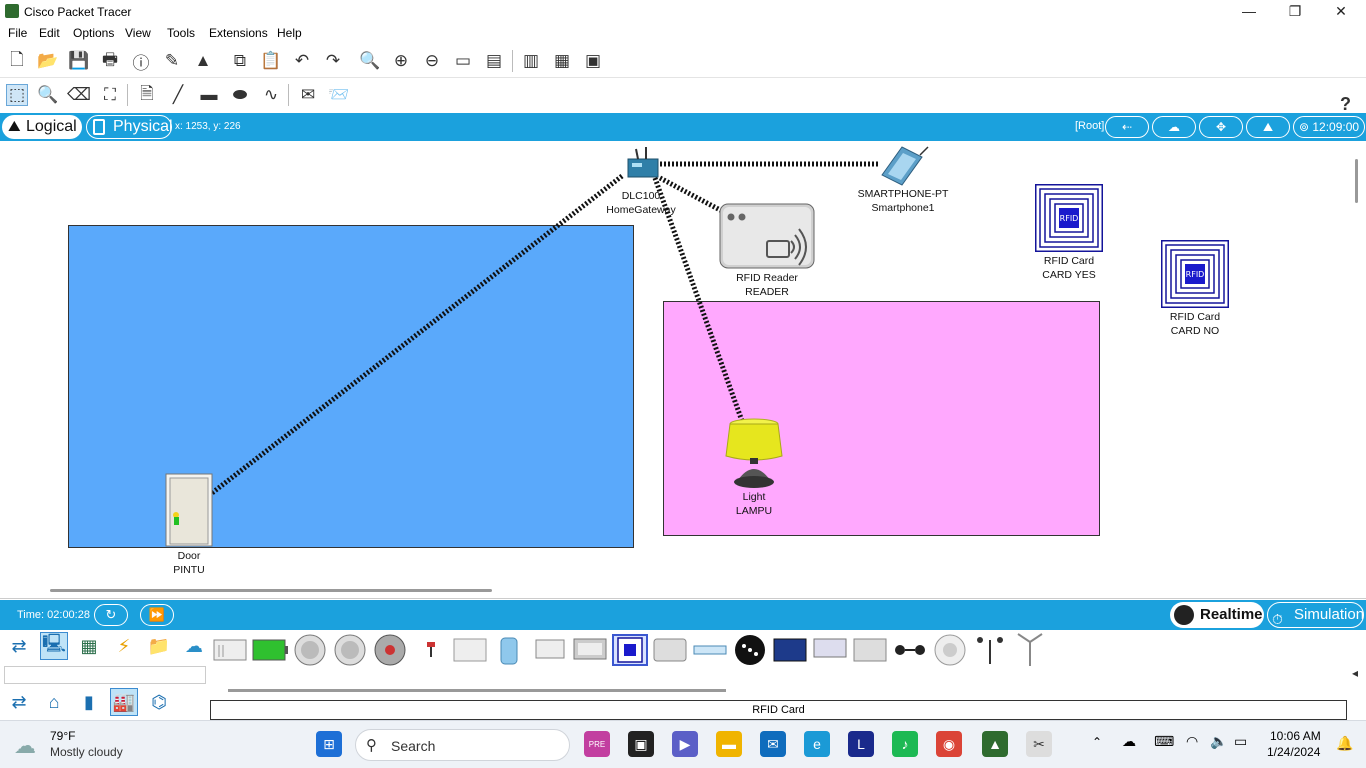 The image size is (1366, 768). I want to click on simulation-button: ⏱ Simulation, so click(1315, 615).